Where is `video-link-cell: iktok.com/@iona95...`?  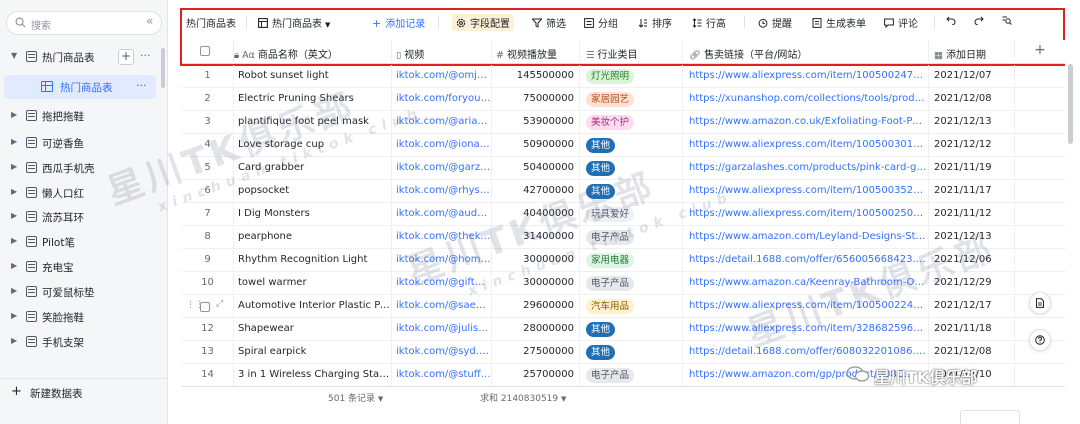
video-link-cell: iktok.com/@iona95... is located at coordinates (442, 145).